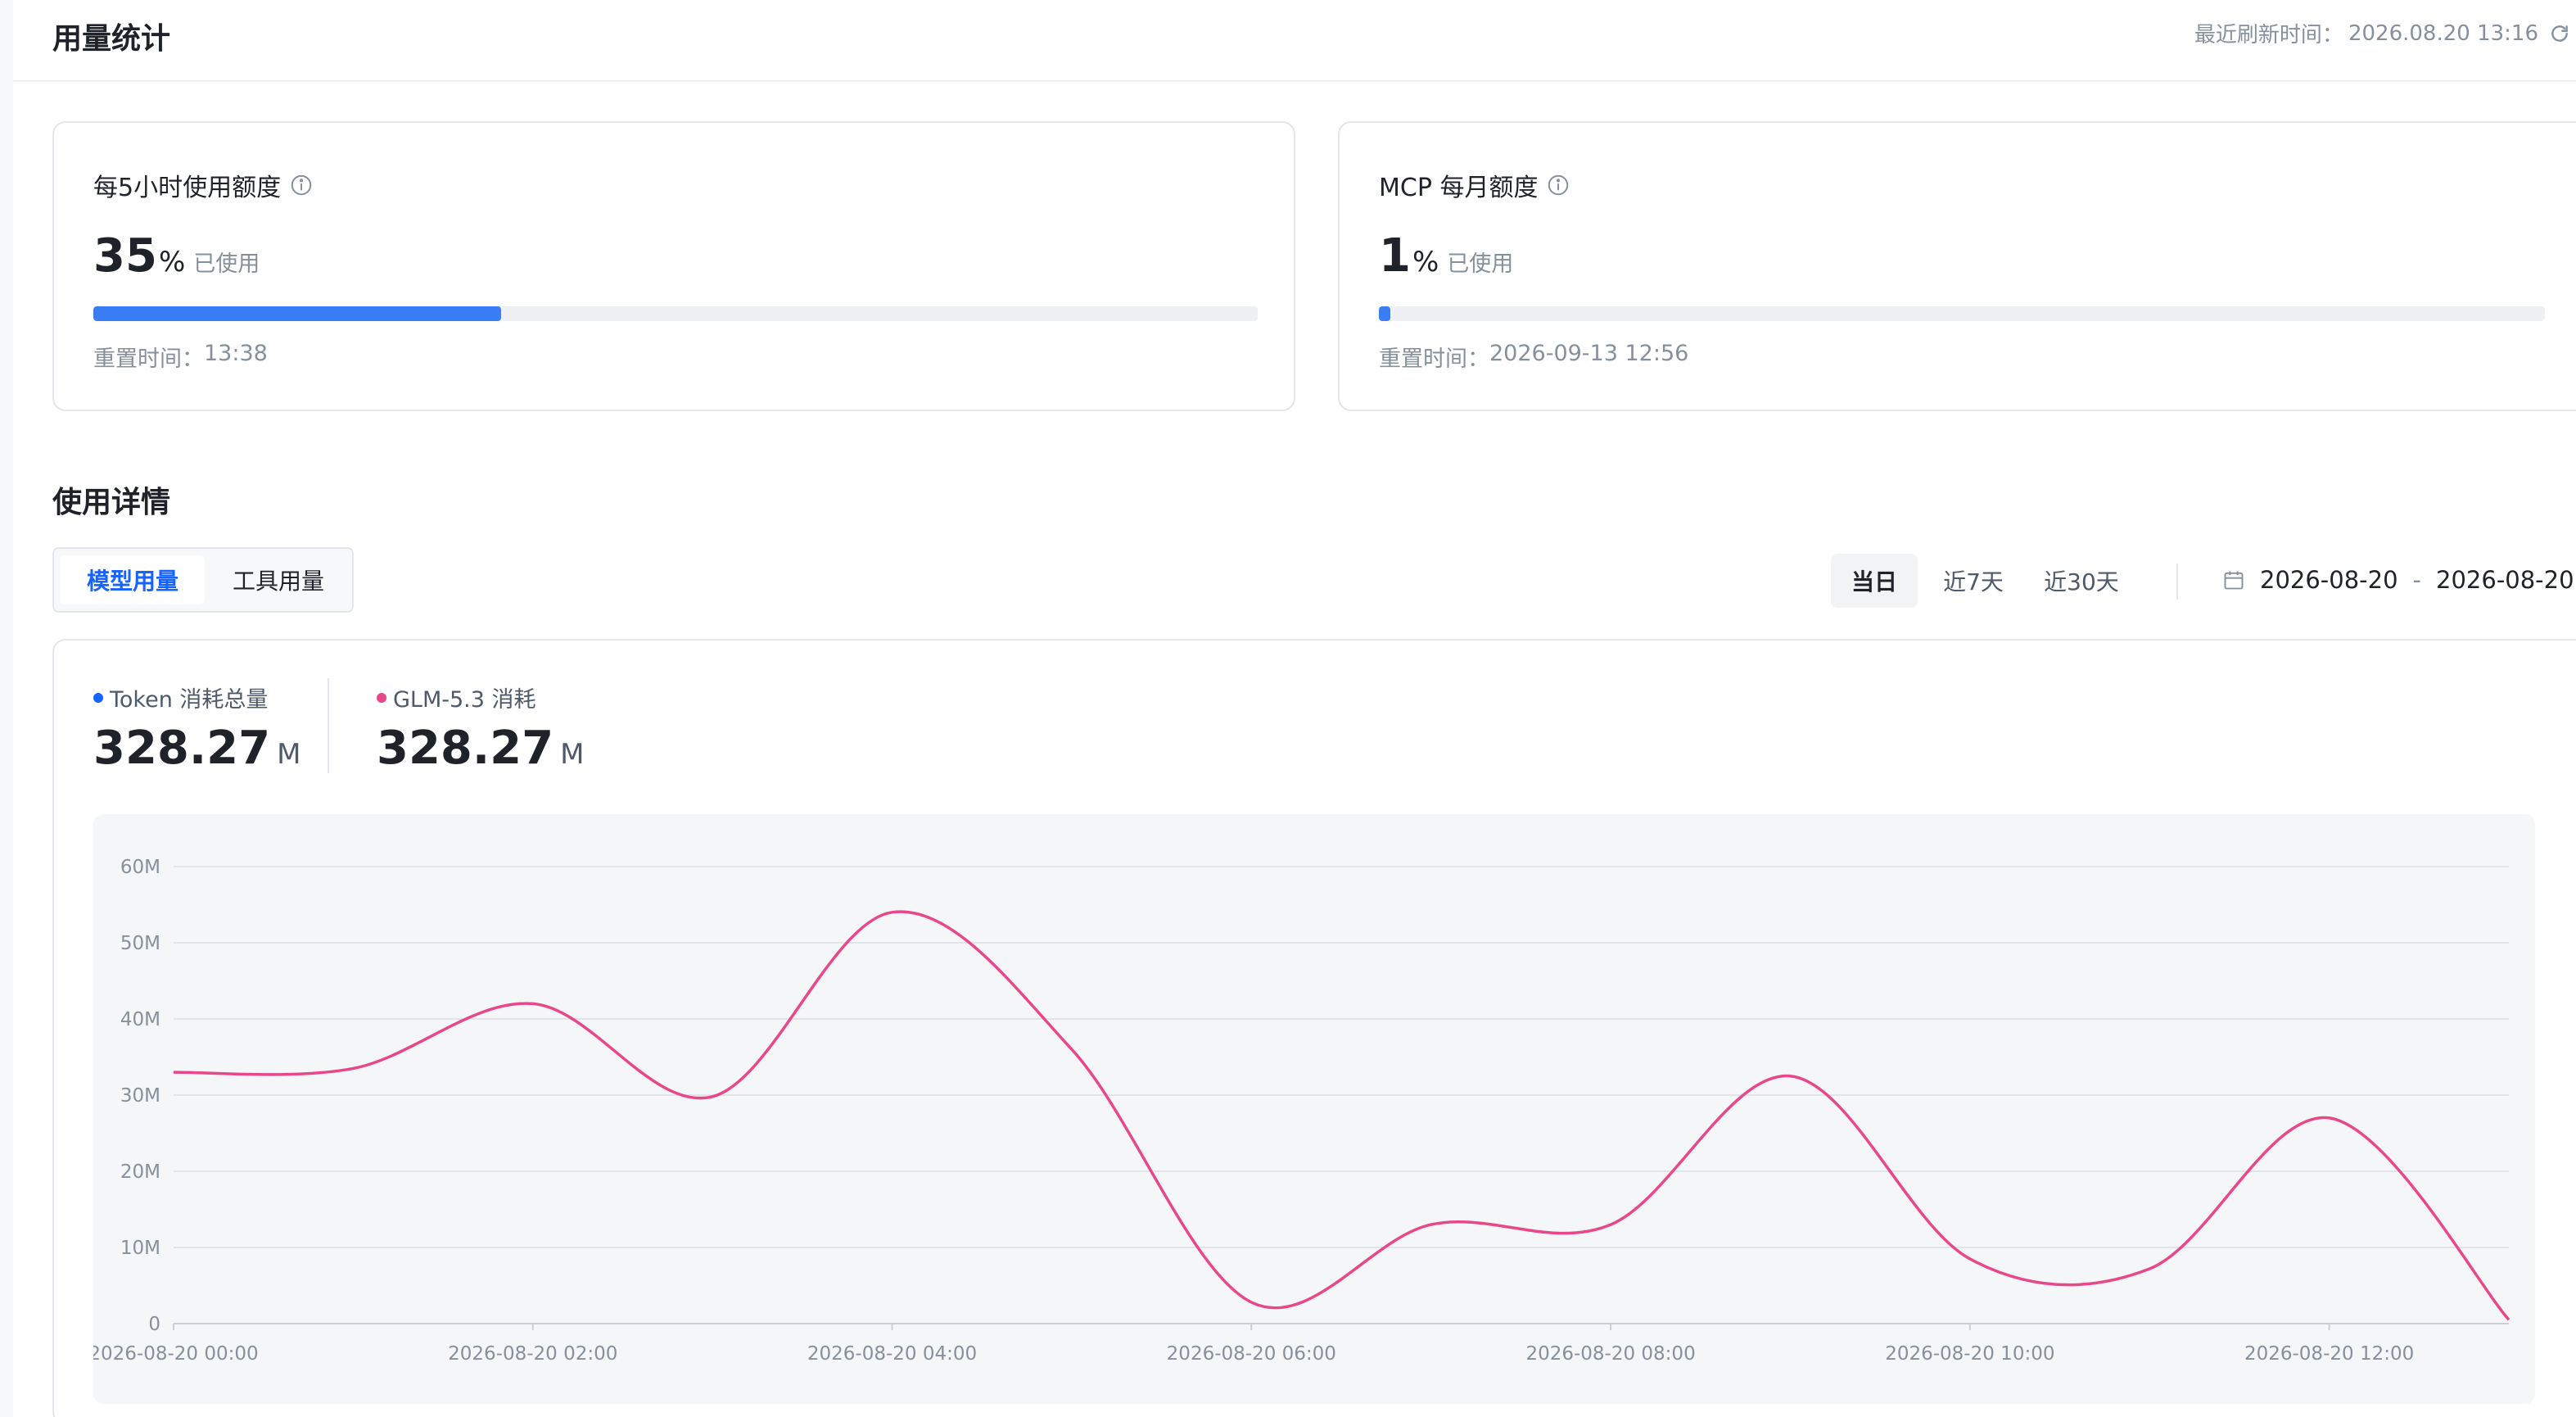 This screenshot has width=2576, height=1417. Describe the element at coordinates (2177, 582) in the screenshot. I see `range-divider` at that location.